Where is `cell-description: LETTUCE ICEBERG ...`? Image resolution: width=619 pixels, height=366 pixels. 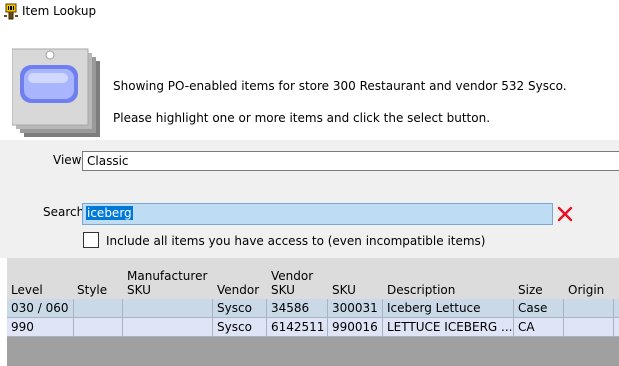 cell-description: LETTUCE ICEBERG ... is located at coordinates (448, 327).